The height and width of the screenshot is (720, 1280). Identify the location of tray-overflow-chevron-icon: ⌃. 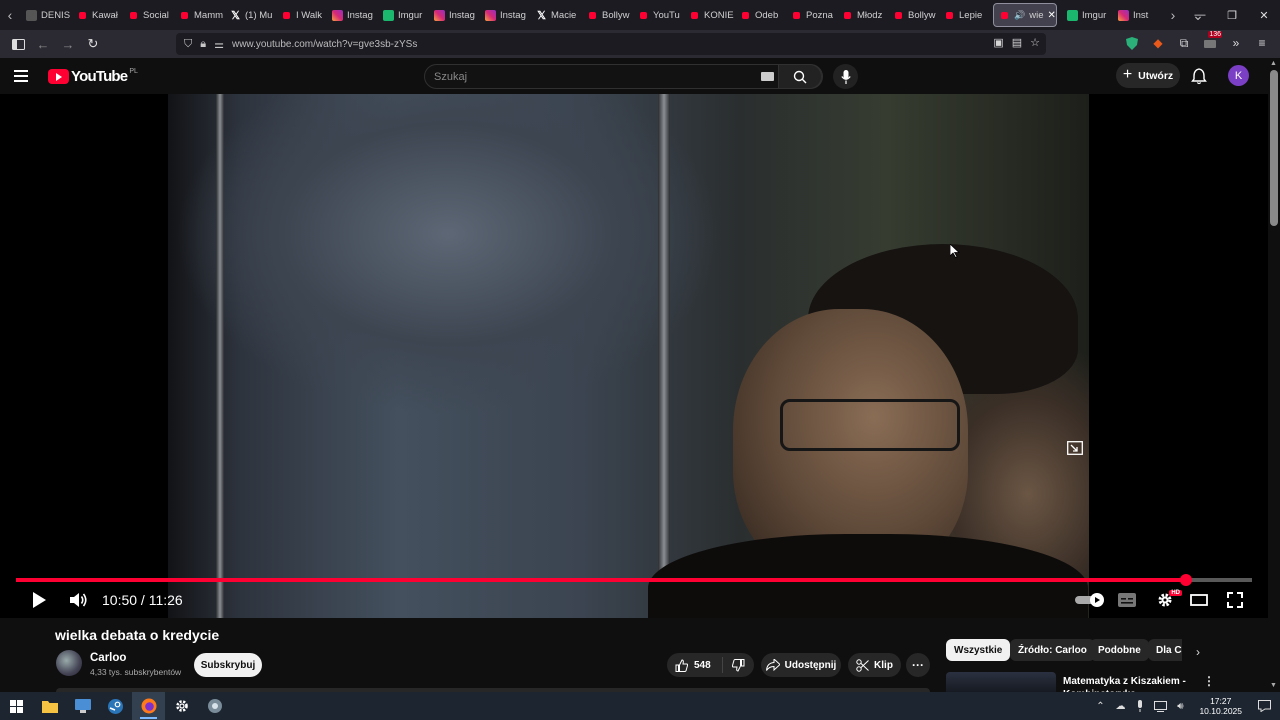
(1100, 706).